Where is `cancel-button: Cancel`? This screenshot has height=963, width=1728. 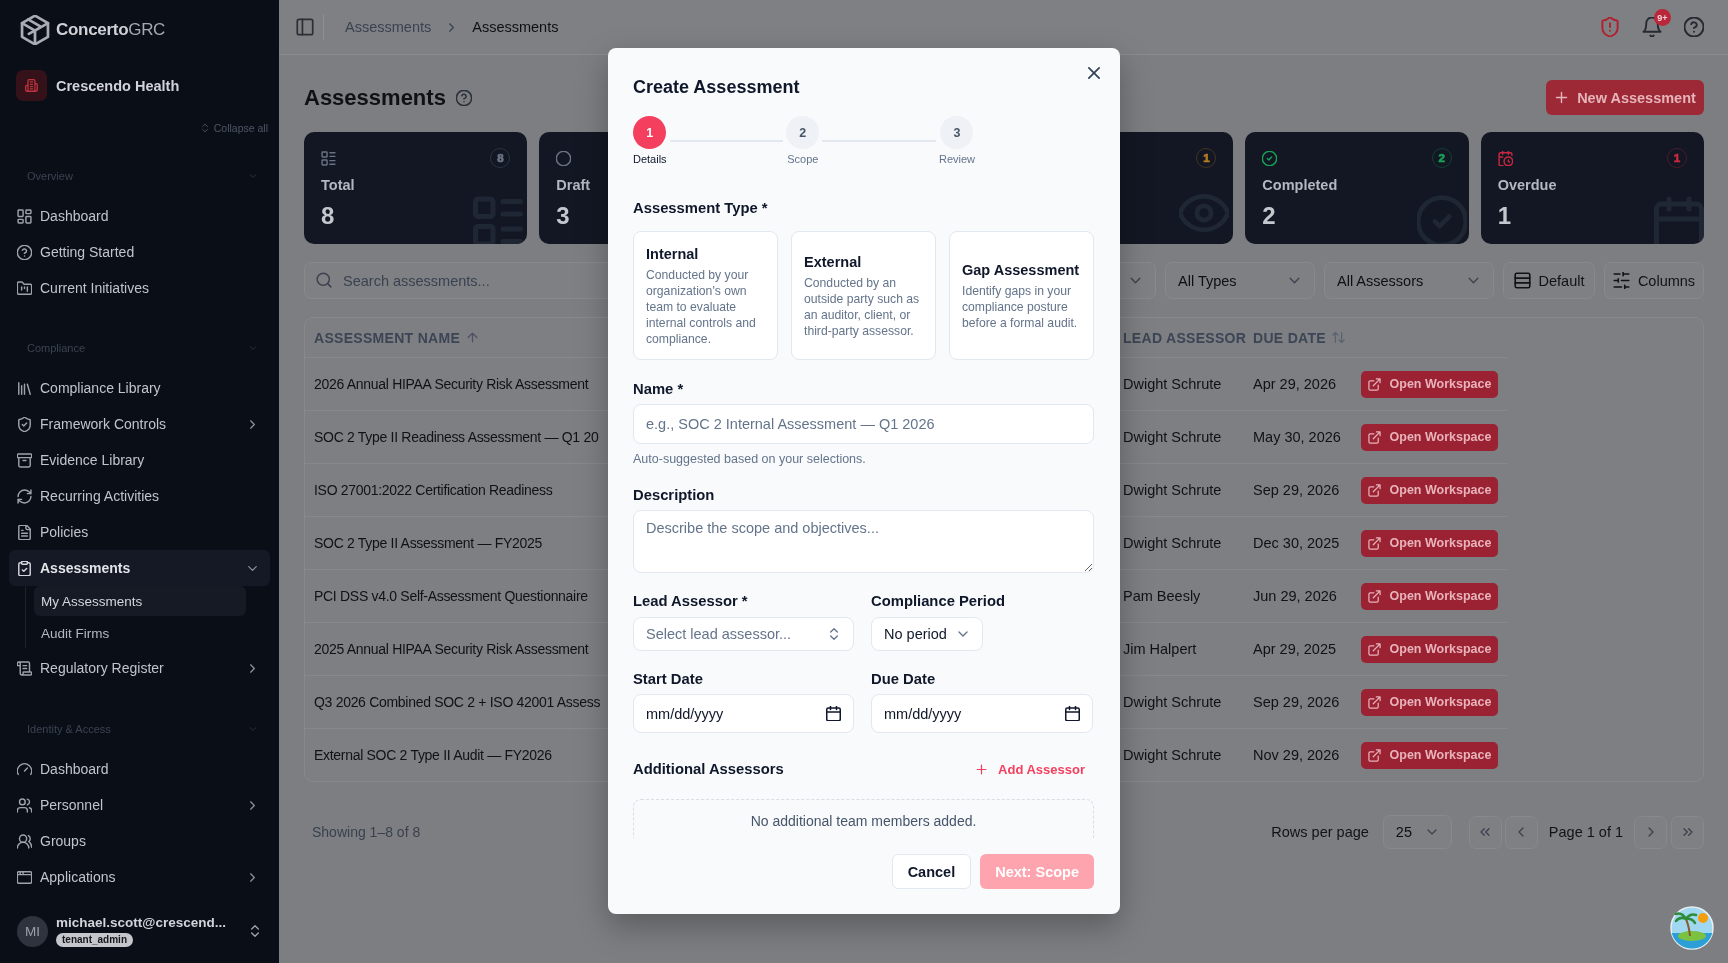 cancel-button: Cancel is located at coordinates (931, 871).